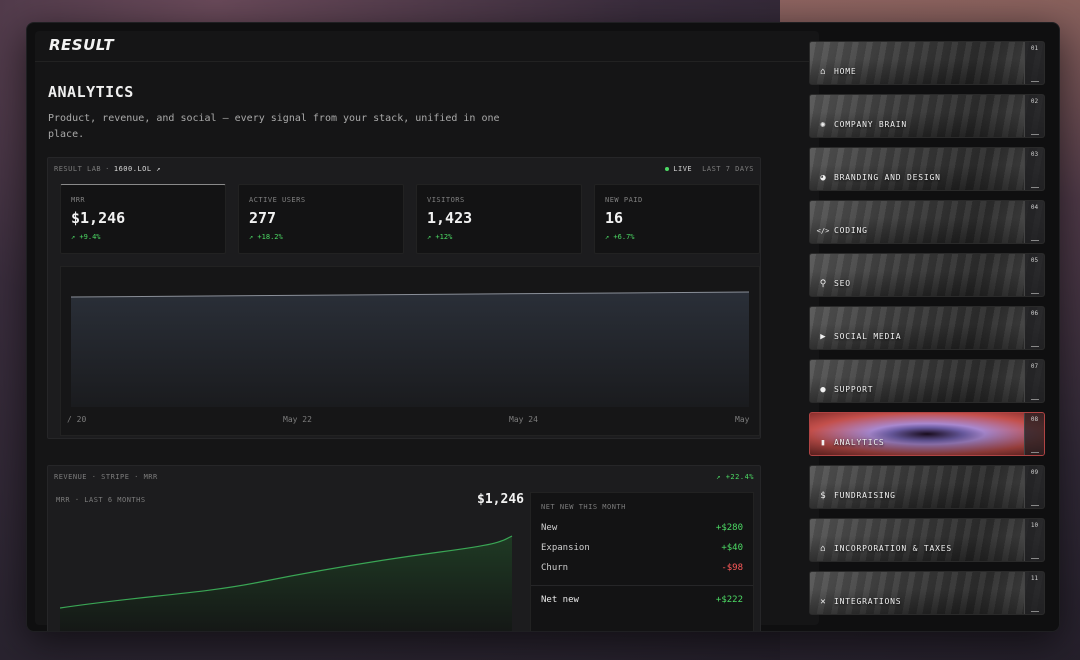 The image size is (1080, 660). What do you see at coordinates (1034, 207) in the screenshot?
I see `item-number: 04` at bounding box center [1034, 207].